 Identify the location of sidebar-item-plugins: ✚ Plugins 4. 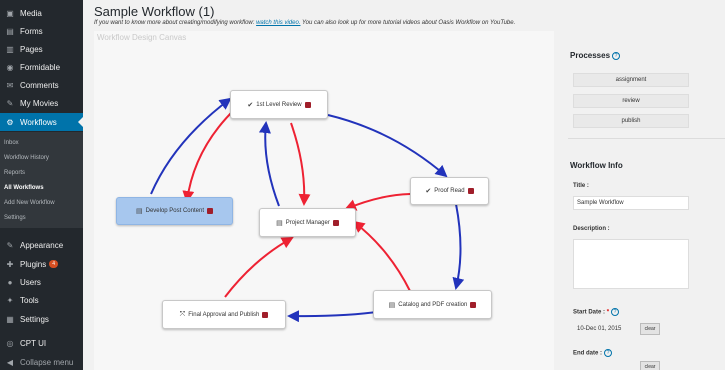
(41, 264).